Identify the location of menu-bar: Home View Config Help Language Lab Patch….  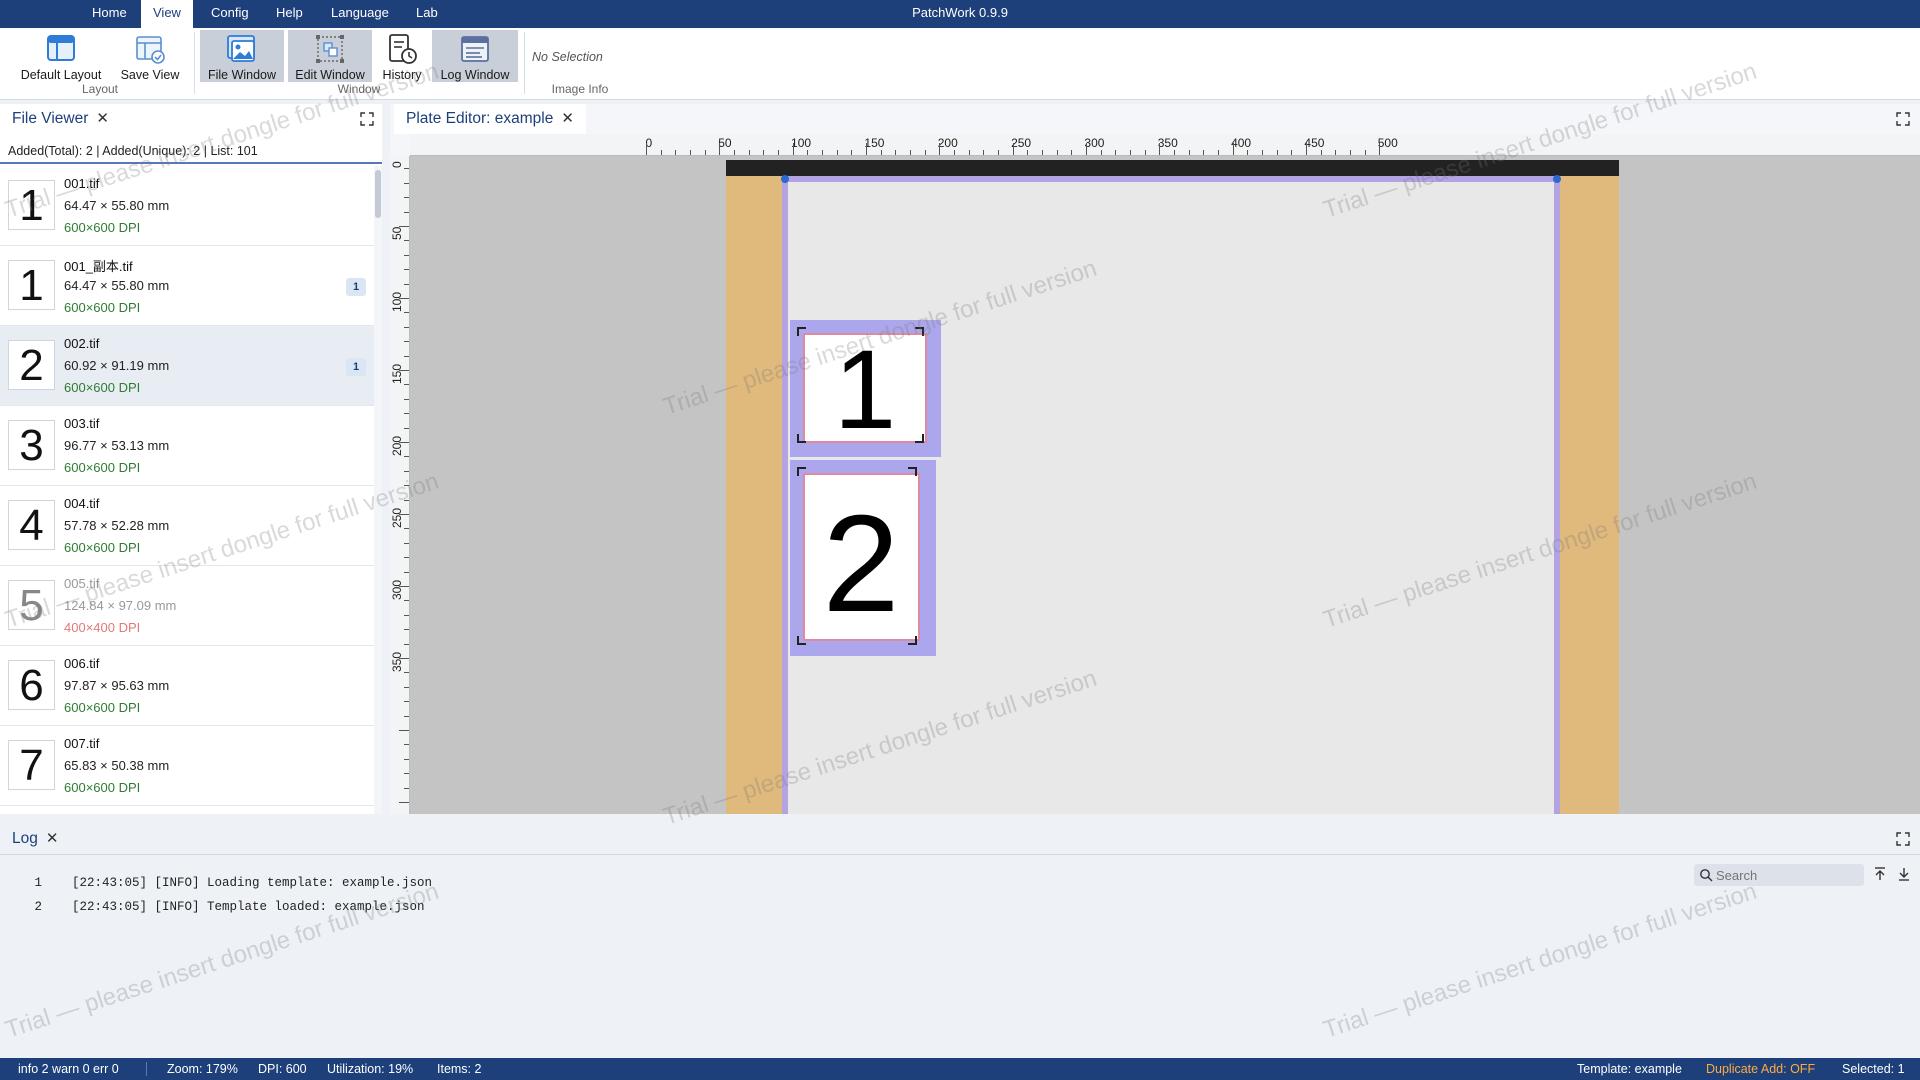
(960, 14).